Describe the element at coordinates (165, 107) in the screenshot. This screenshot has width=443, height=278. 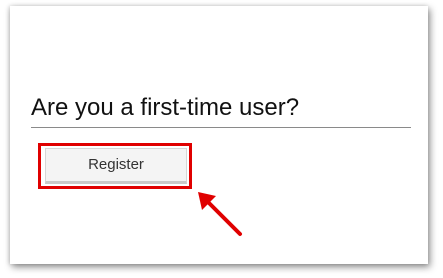
I see `first-time-user-heading: Are you a first-time user?` at that location.